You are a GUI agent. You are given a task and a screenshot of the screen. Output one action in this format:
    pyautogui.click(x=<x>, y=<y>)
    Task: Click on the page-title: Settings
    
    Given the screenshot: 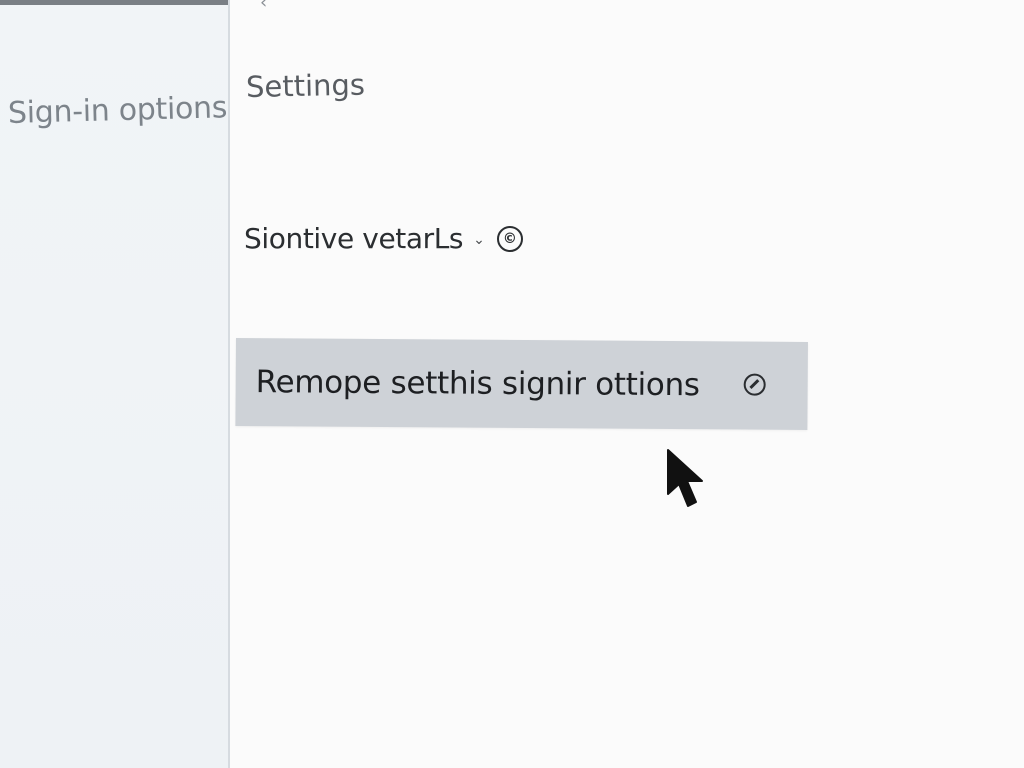 What is the action you would take?
    pyautogui.click(x=305, y=85)
    